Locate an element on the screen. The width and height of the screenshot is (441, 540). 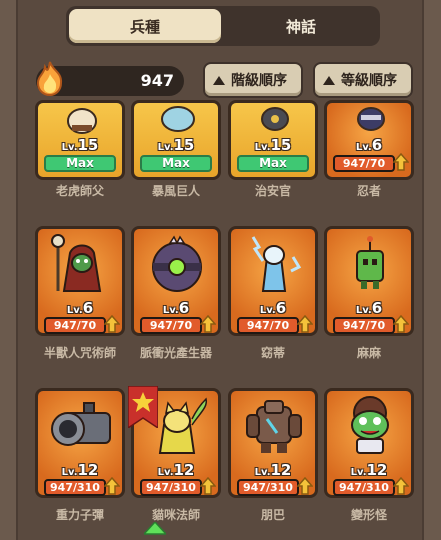
unit-name: 老虎師父 is located at coordinates (79, 191).